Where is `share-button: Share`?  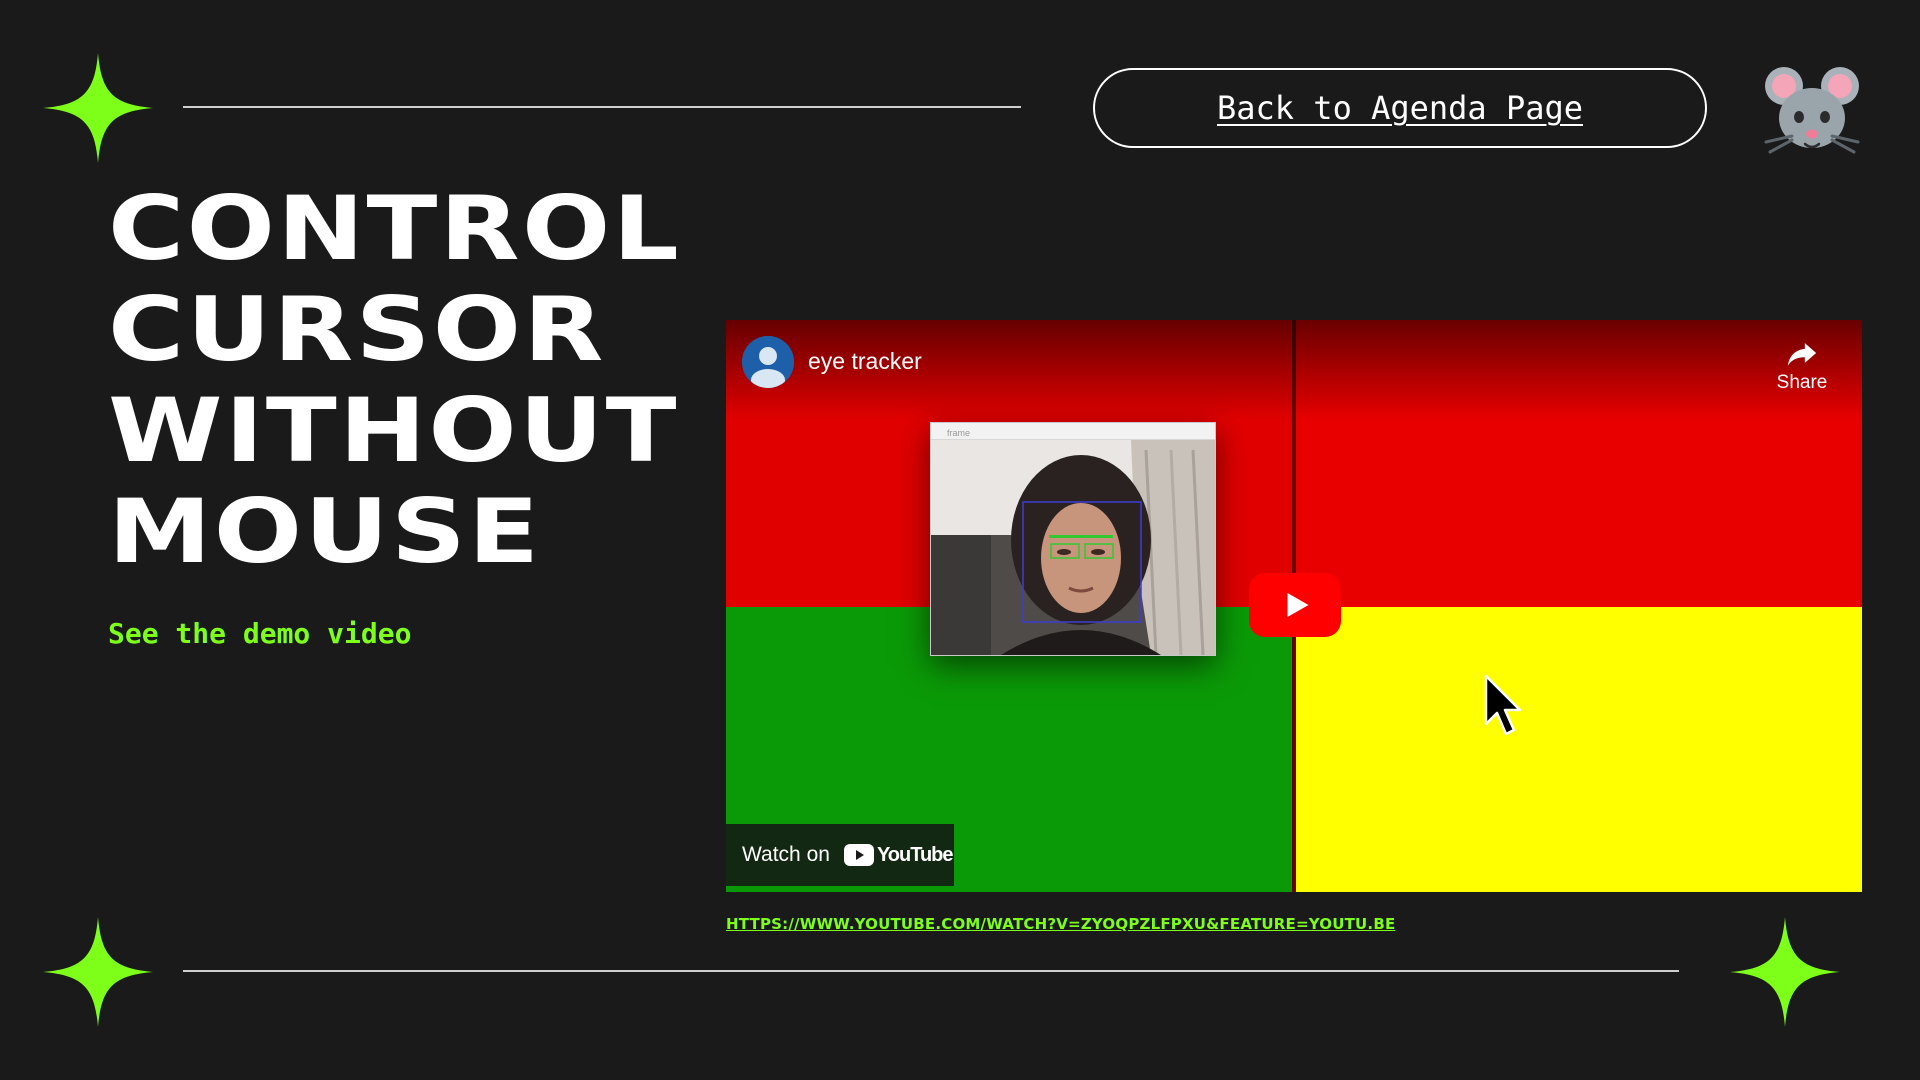
share-button: Share is located at coordinates (1802, 365).